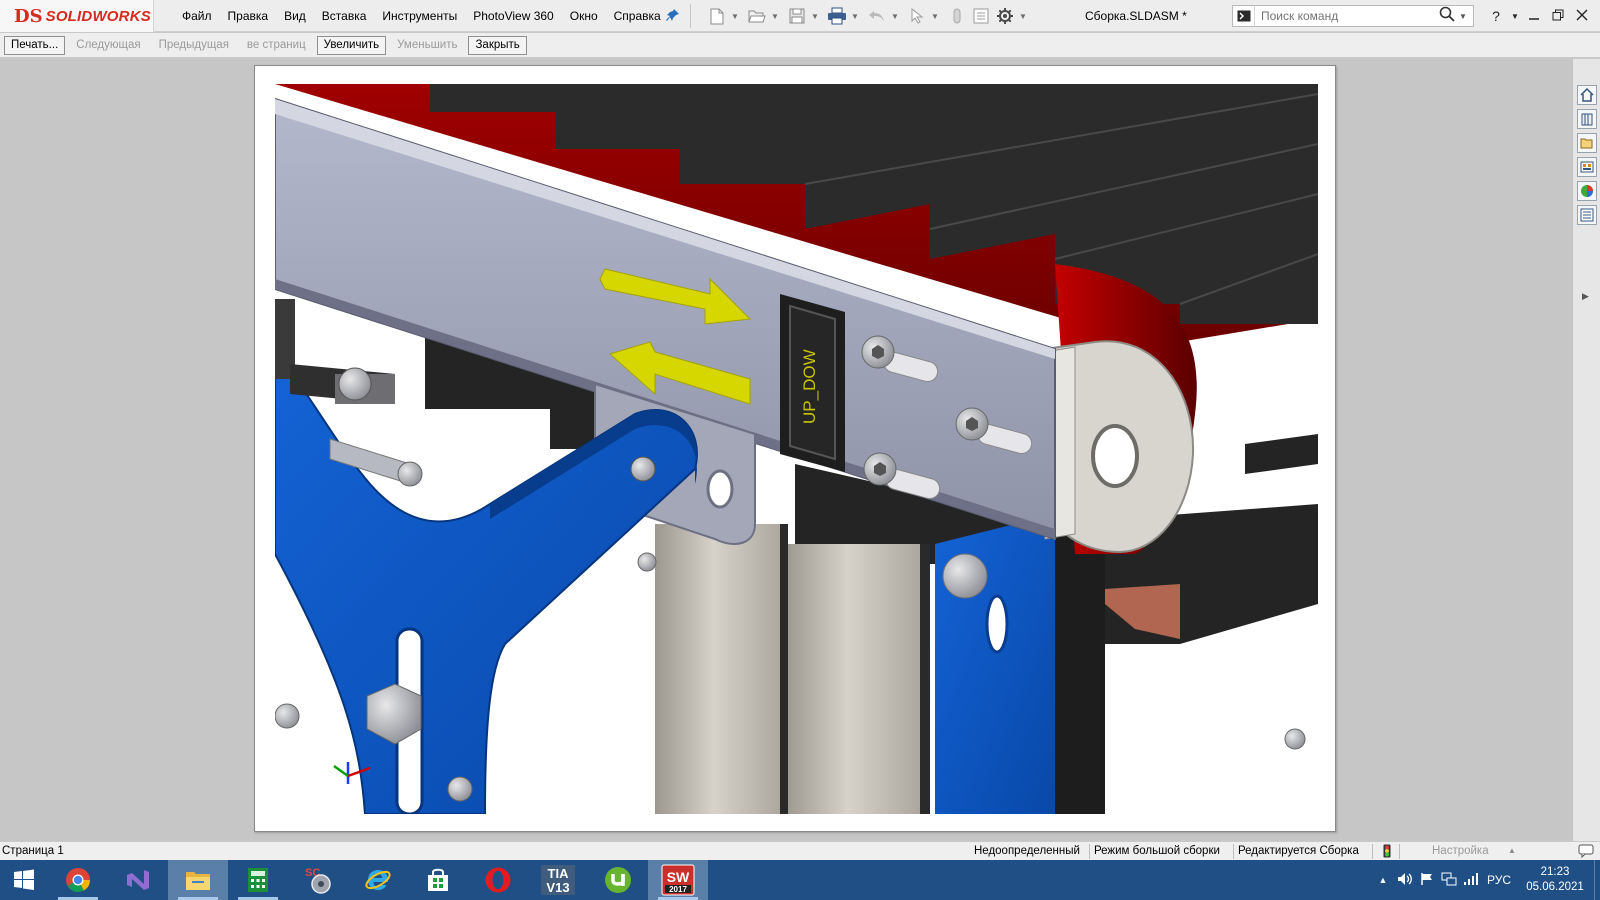 This screenshot has height=900, width=1600. I want to click on design-library-icon, so click(1587, 119).